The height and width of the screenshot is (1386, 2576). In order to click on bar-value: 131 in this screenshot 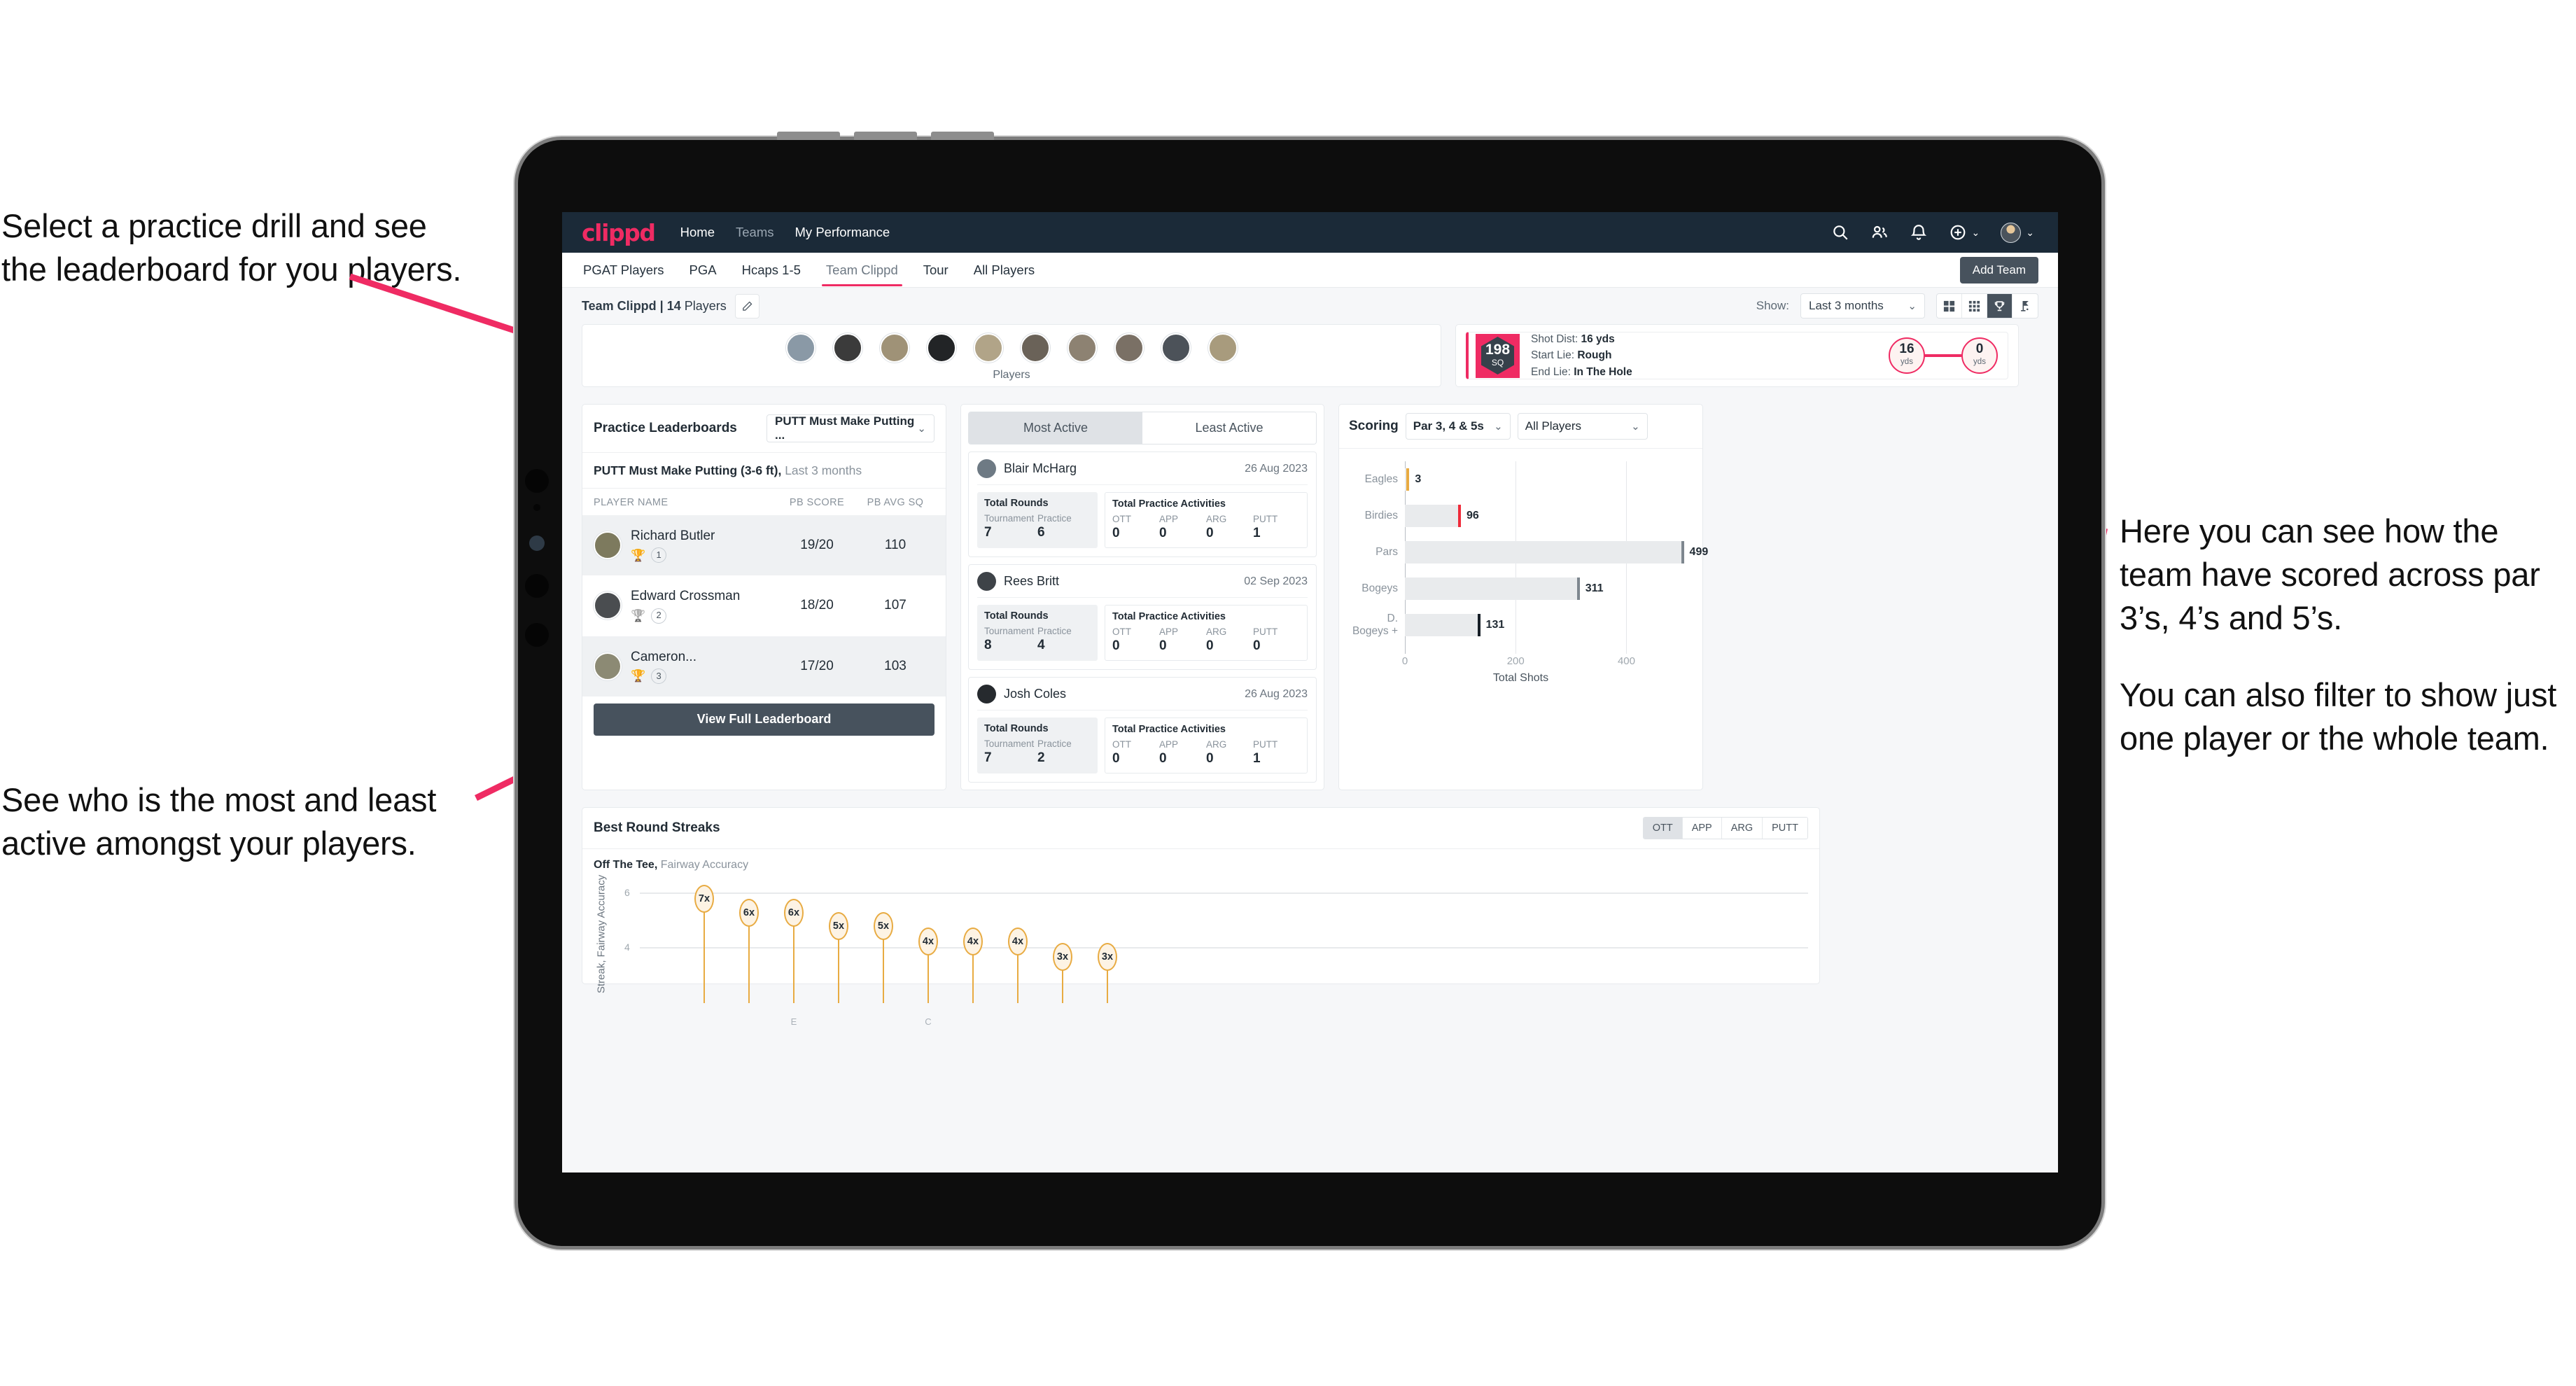, I will do `click(1495, 625)`.